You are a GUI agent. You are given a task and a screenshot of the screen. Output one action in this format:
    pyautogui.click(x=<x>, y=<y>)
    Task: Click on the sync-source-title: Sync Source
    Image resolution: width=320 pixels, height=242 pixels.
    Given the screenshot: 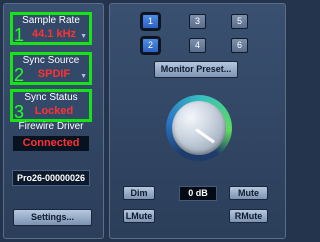 What is the action you would take?
    pyautogui.click(x=51, y=60)
    